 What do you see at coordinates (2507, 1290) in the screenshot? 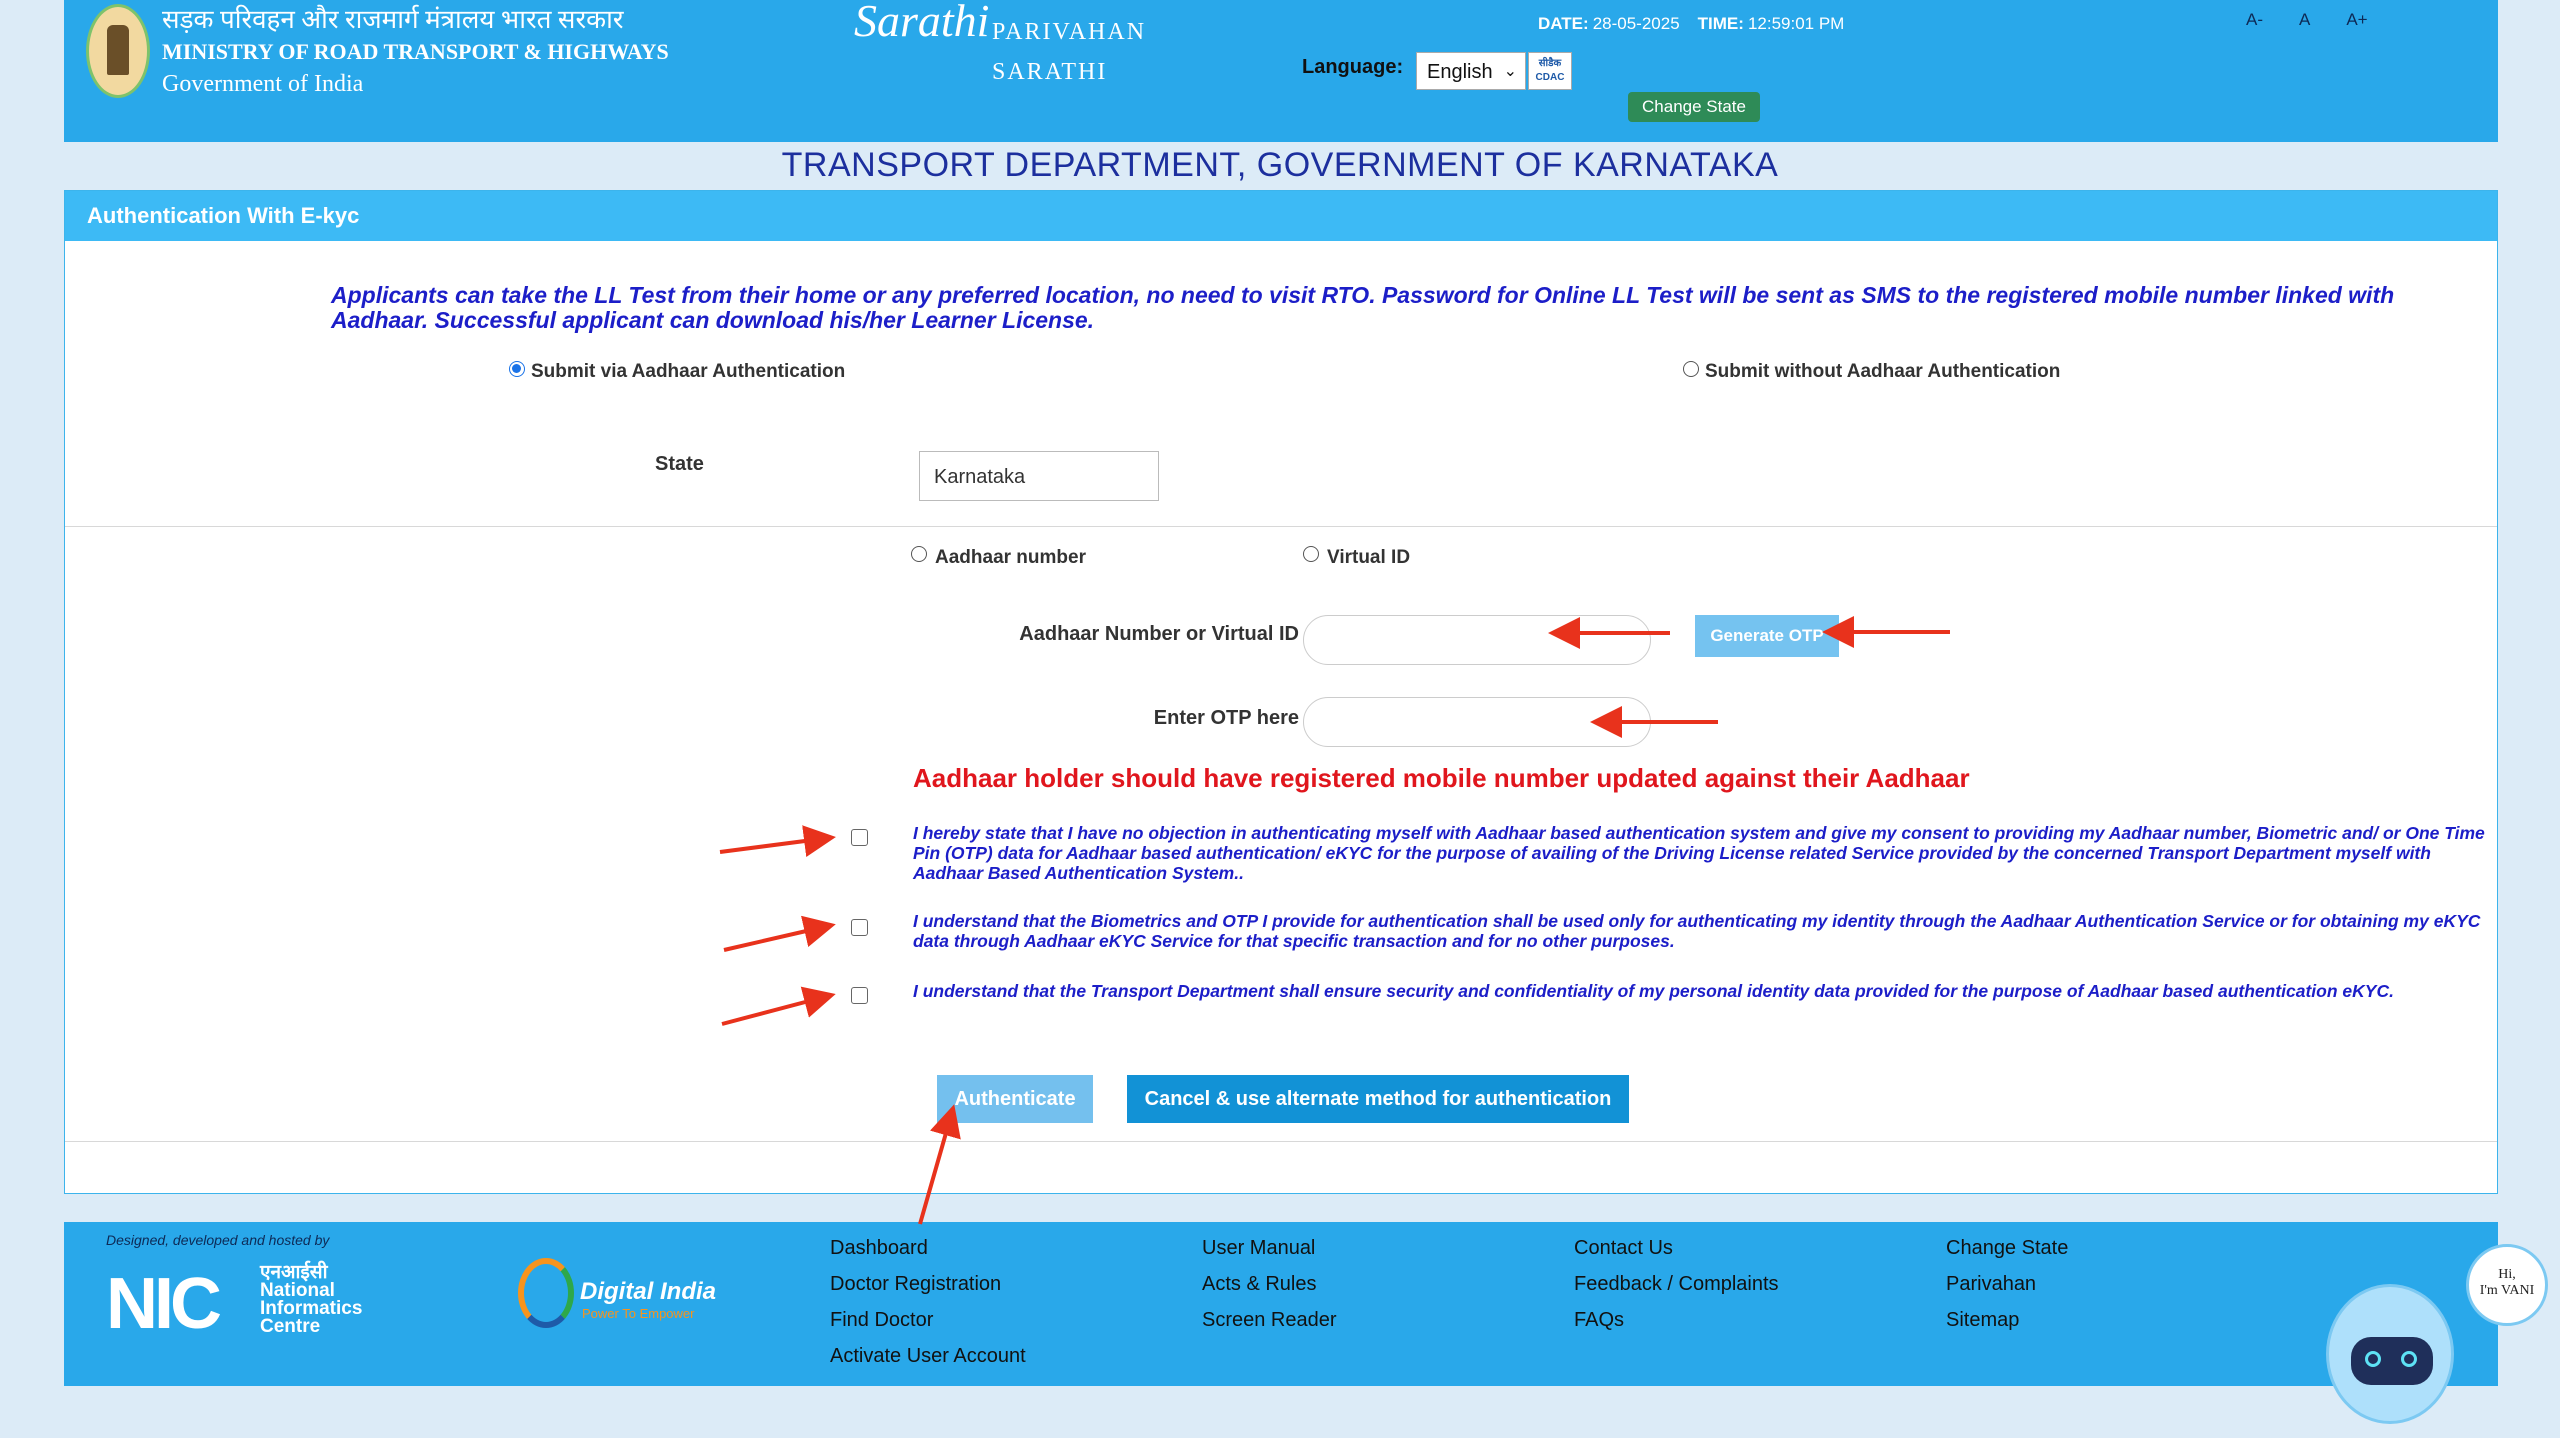
I see `vani-name: I'm VANI` at bounding box center [2507, 1290].